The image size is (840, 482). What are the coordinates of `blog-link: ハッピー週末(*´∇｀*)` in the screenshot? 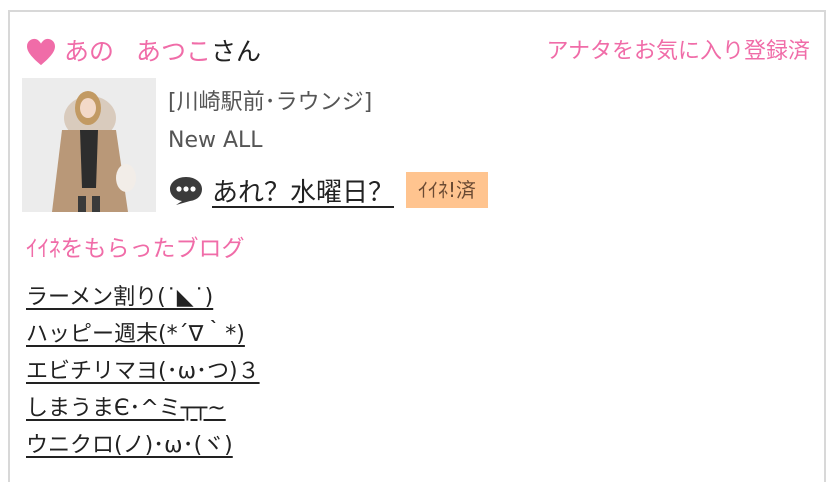 It's located at (135, 334).